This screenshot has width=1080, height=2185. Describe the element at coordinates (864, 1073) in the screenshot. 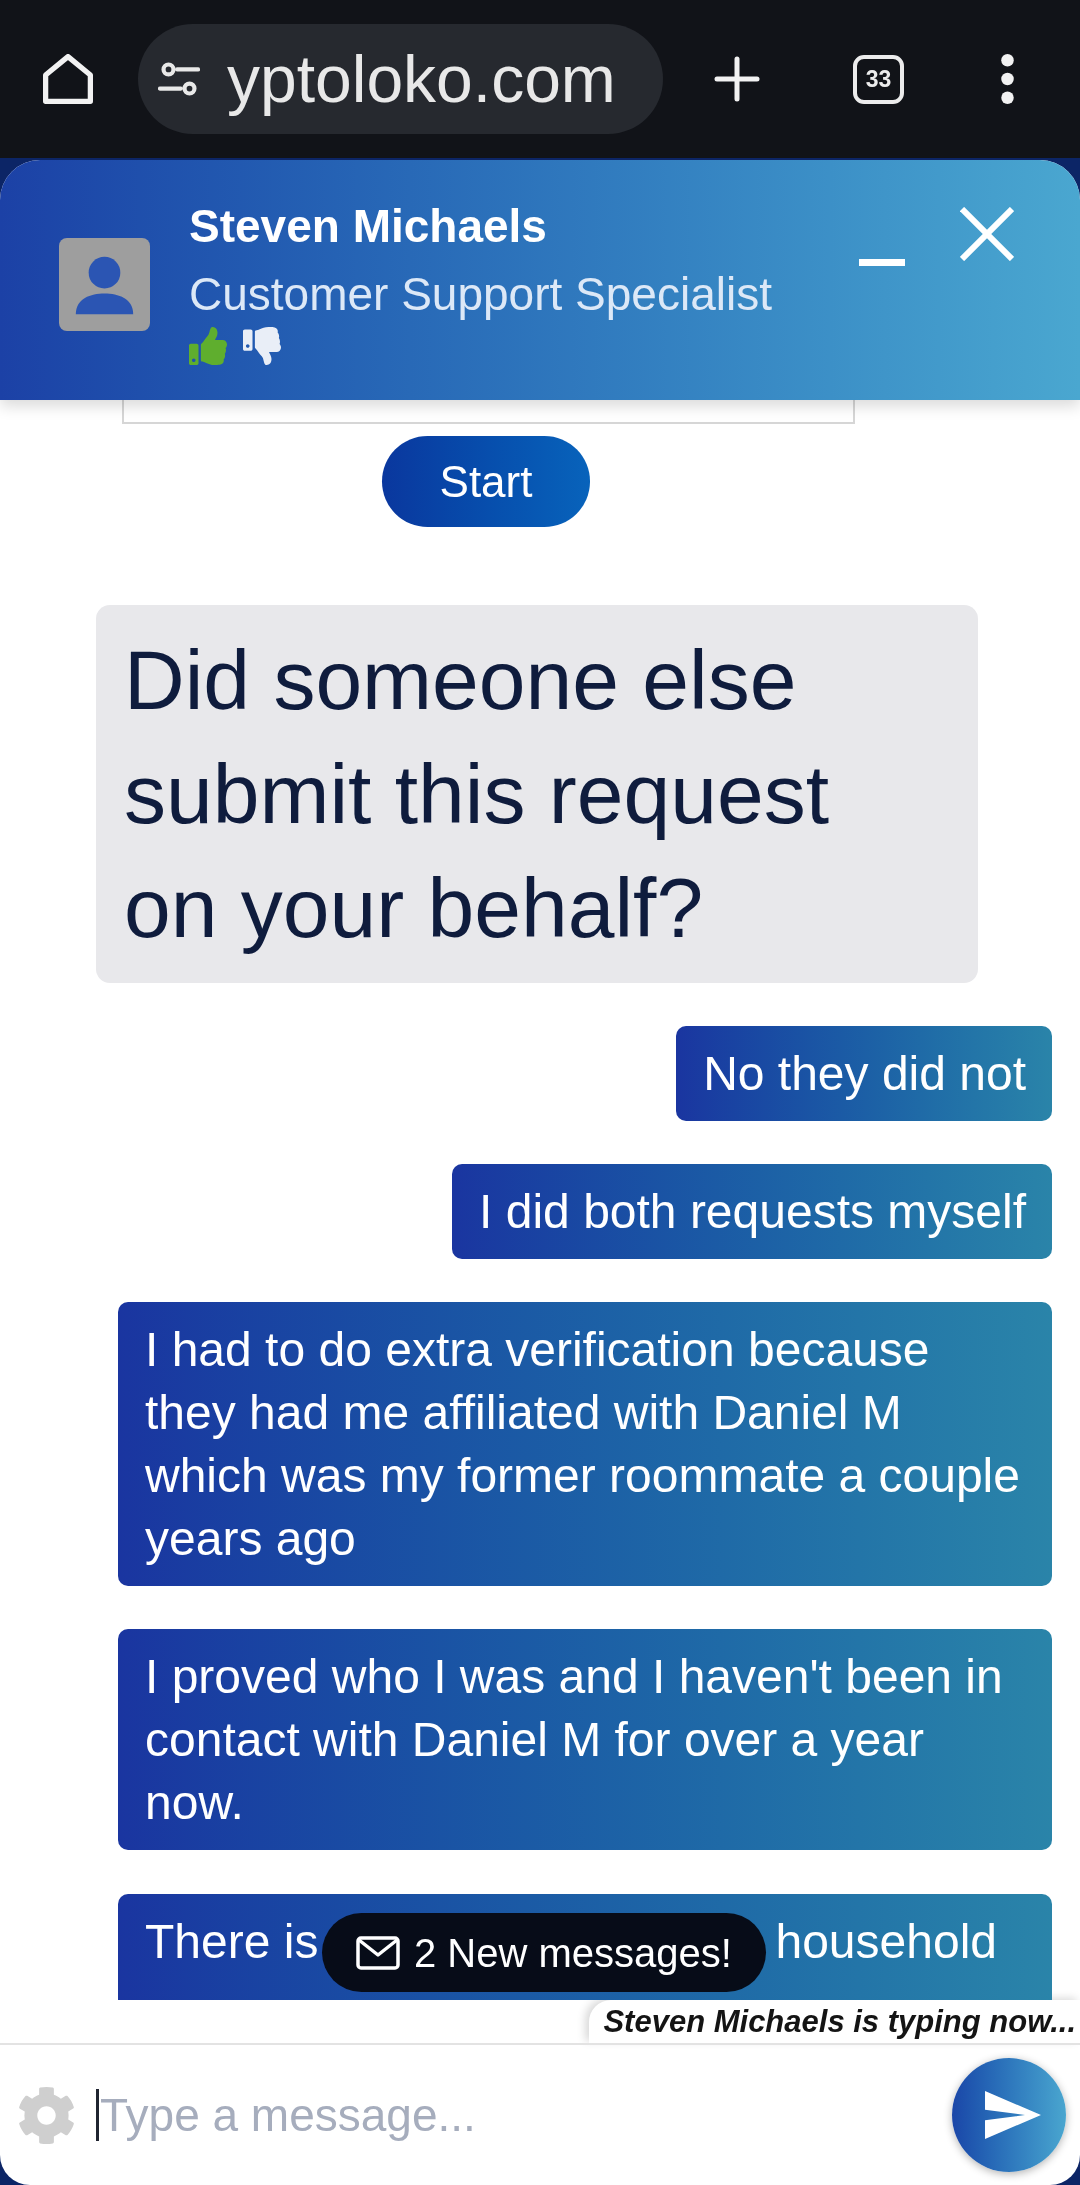

I see `visitor-message: No they did not` at that location.